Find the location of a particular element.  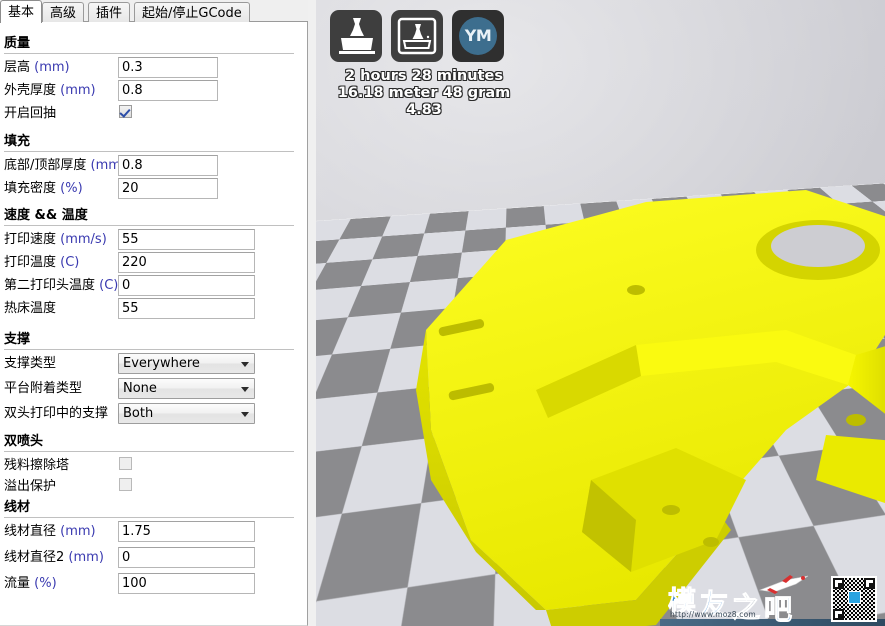

wipe-tower-checkbox is located at coordinates (125, 463).